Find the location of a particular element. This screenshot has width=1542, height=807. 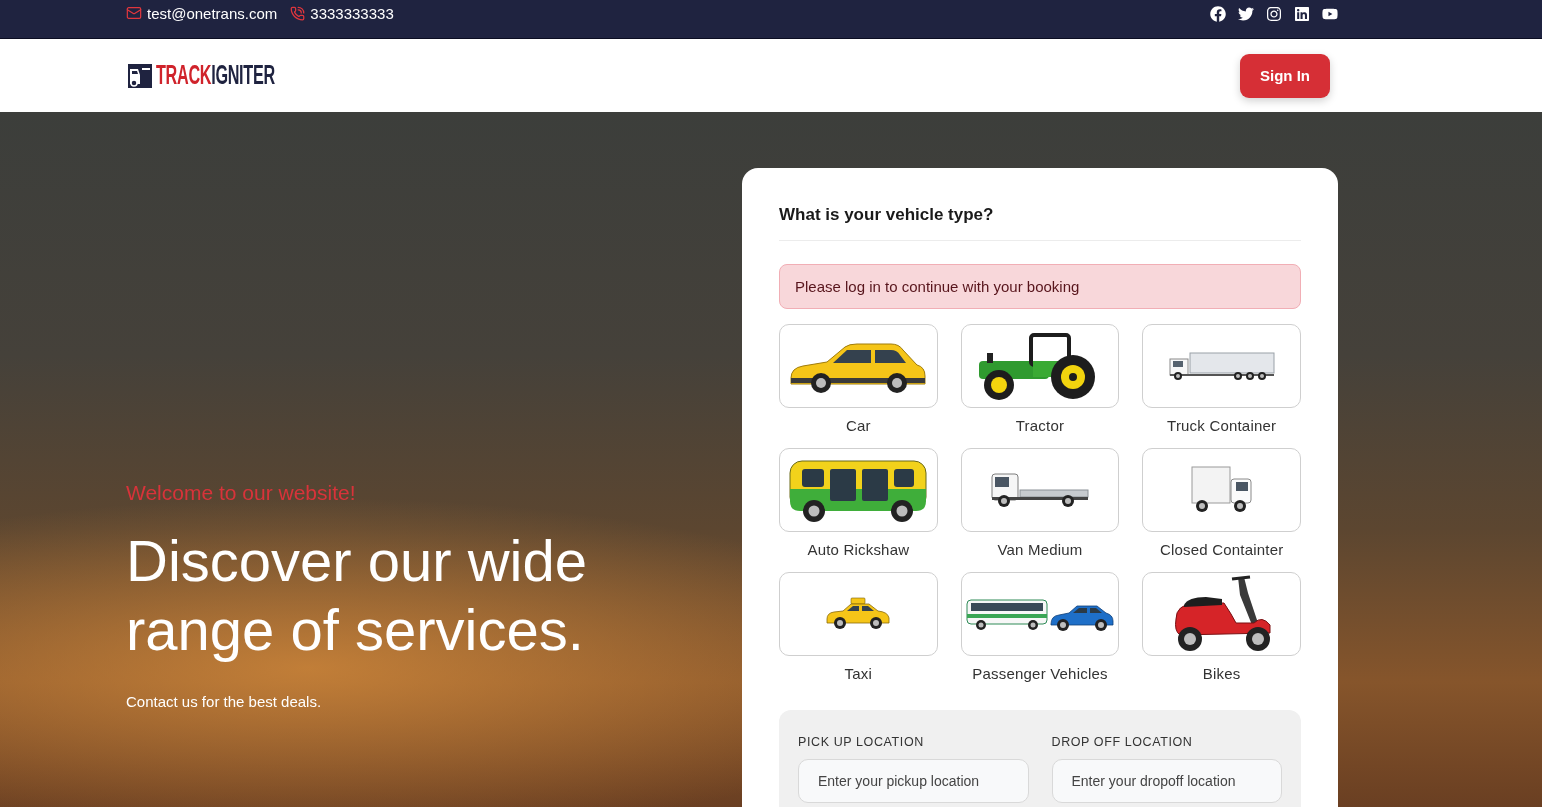

vehicle-label: Passenger Vehicles is located at coordinates (1040, 674).